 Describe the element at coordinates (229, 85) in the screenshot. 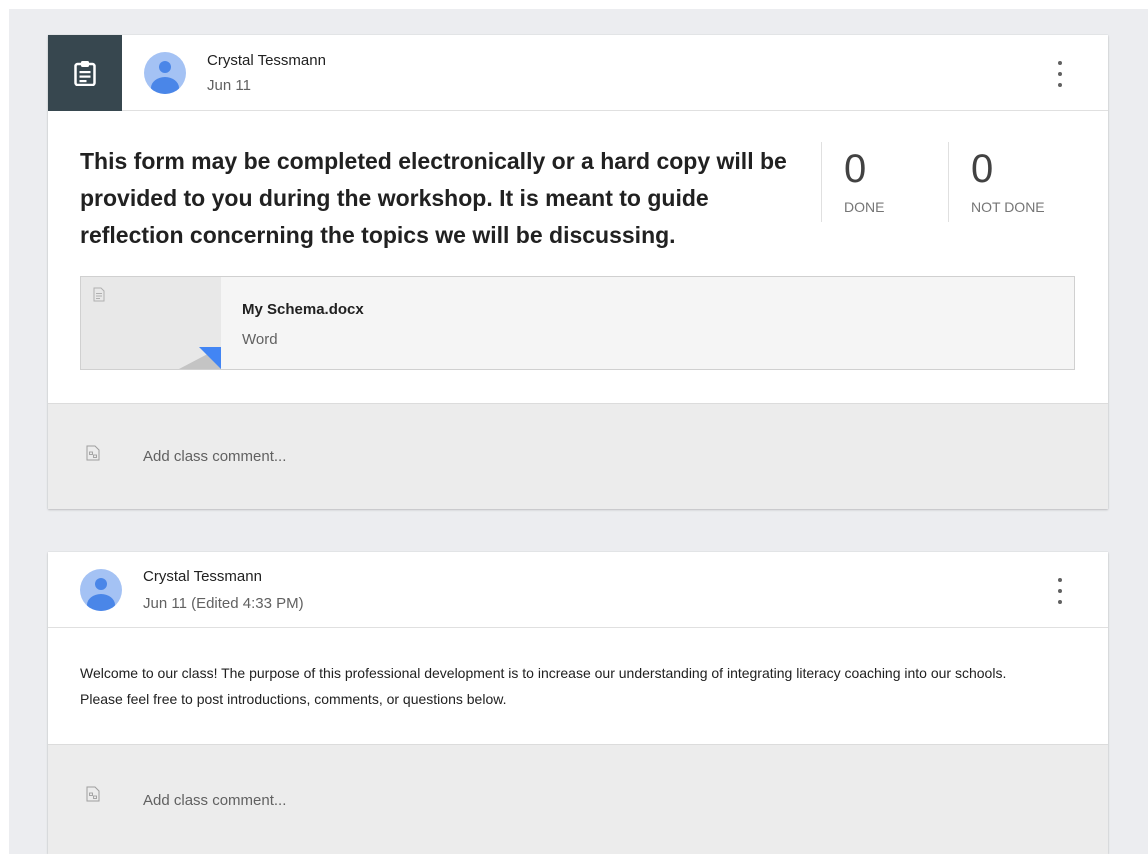

I see `post-date: Jun 11` at that location.